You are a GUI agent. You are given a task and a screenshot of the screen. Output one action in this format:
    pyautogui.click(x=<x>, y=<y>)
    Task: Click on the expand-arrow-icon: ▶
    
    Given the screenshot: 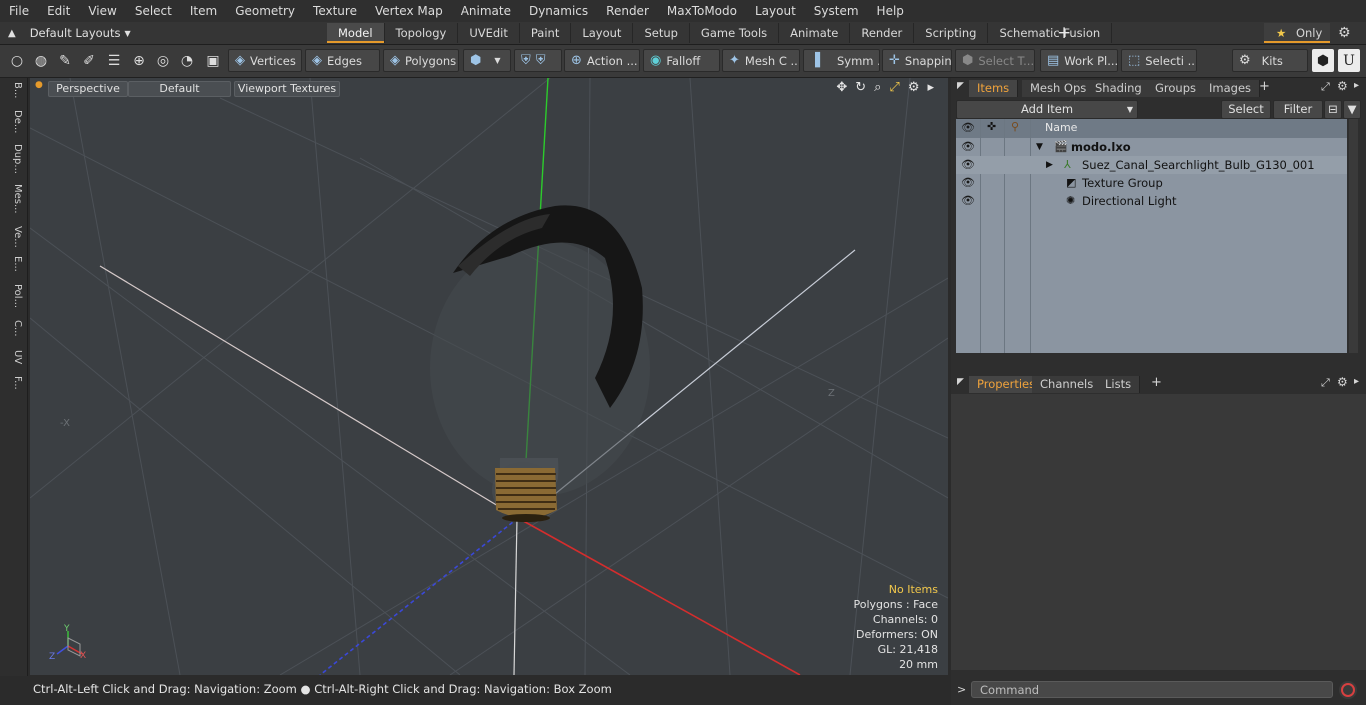 What is the action you would take?
    pyautogui.click(x=1049, y=165)
    